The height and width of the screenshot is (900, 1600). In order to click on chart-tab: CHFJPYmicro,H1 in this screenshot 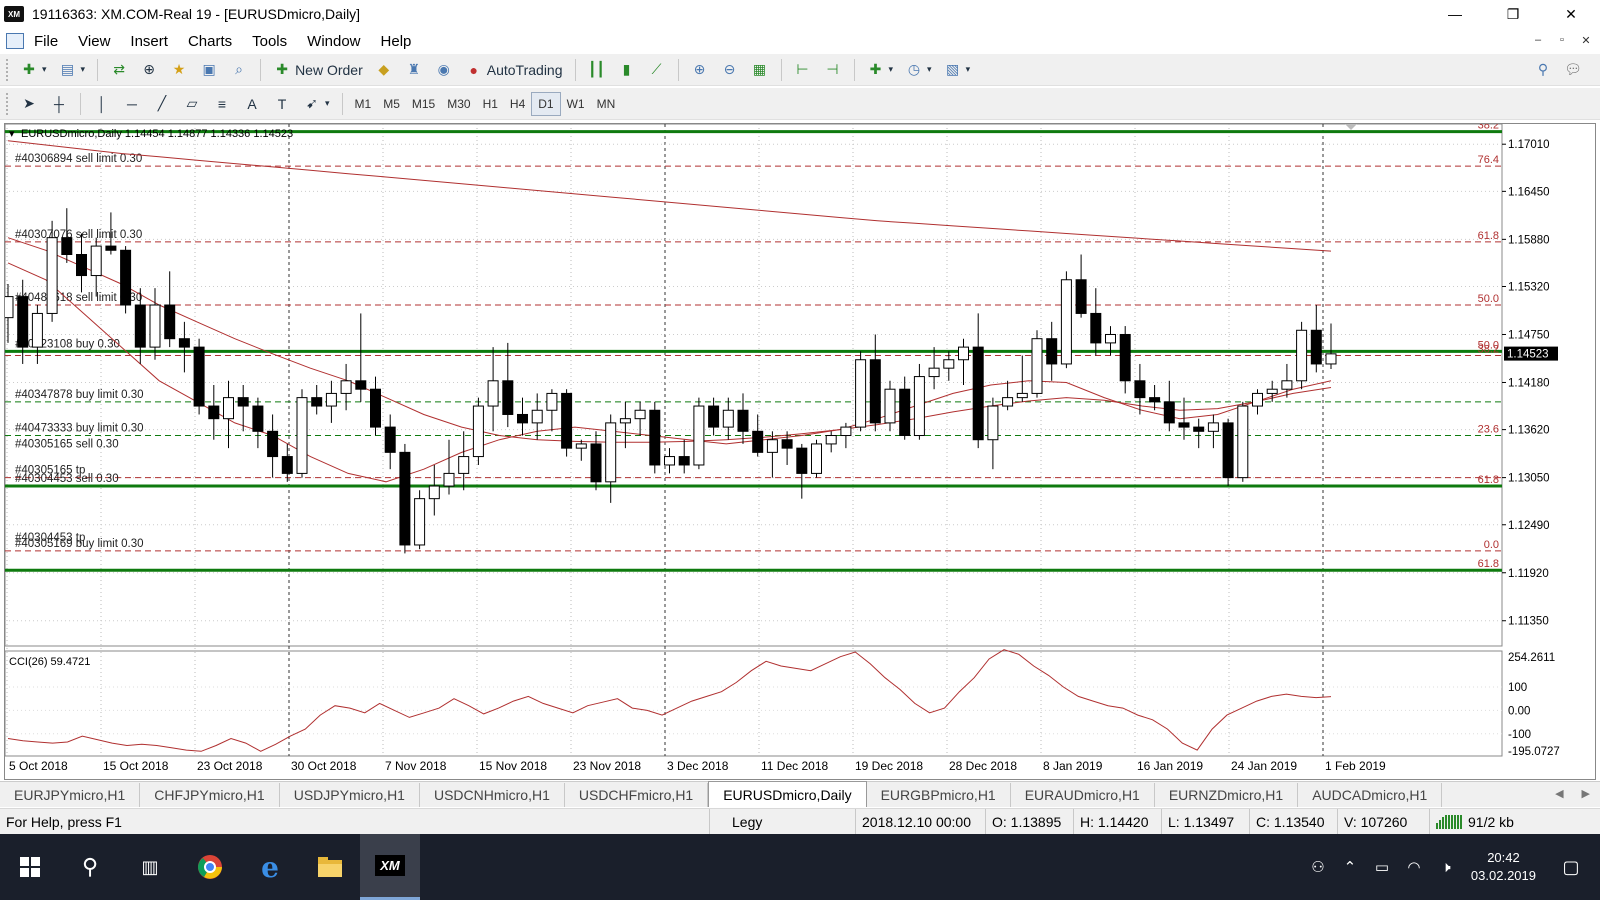, I will do `click(210, 795)`.